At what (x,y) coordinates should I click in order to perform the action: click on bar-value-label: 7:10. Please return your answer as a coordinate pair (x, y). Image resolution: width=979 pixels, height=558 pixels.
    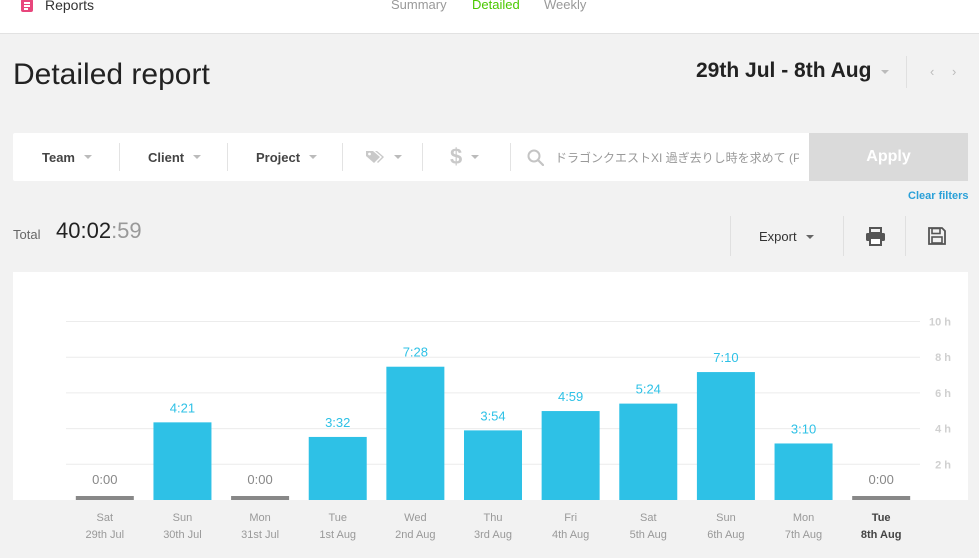
    Looking at the image, I should click on (725, 357).